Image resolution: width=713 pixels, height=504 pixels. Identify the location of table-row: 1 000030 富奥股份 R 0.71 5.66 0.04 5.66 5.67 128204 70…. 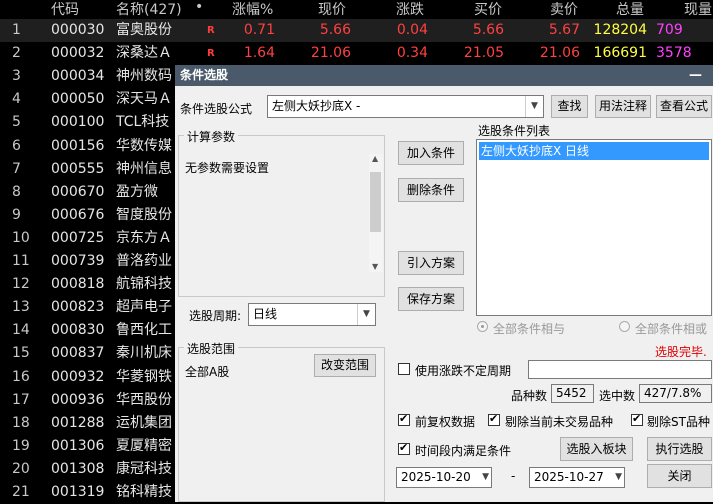
(356, 30).